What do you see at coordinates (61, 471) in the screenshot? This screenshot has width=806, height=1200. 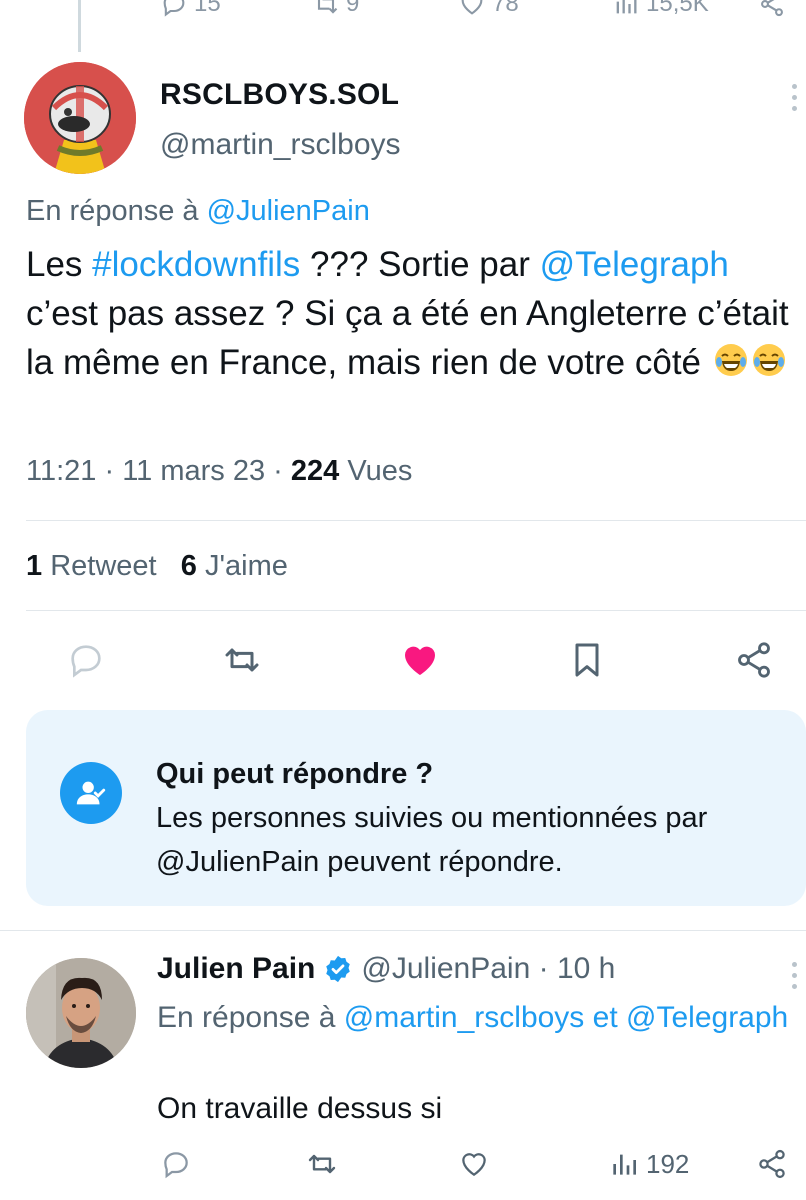 I see `tweet-time: 11:21` at bounding box center [61, 471].